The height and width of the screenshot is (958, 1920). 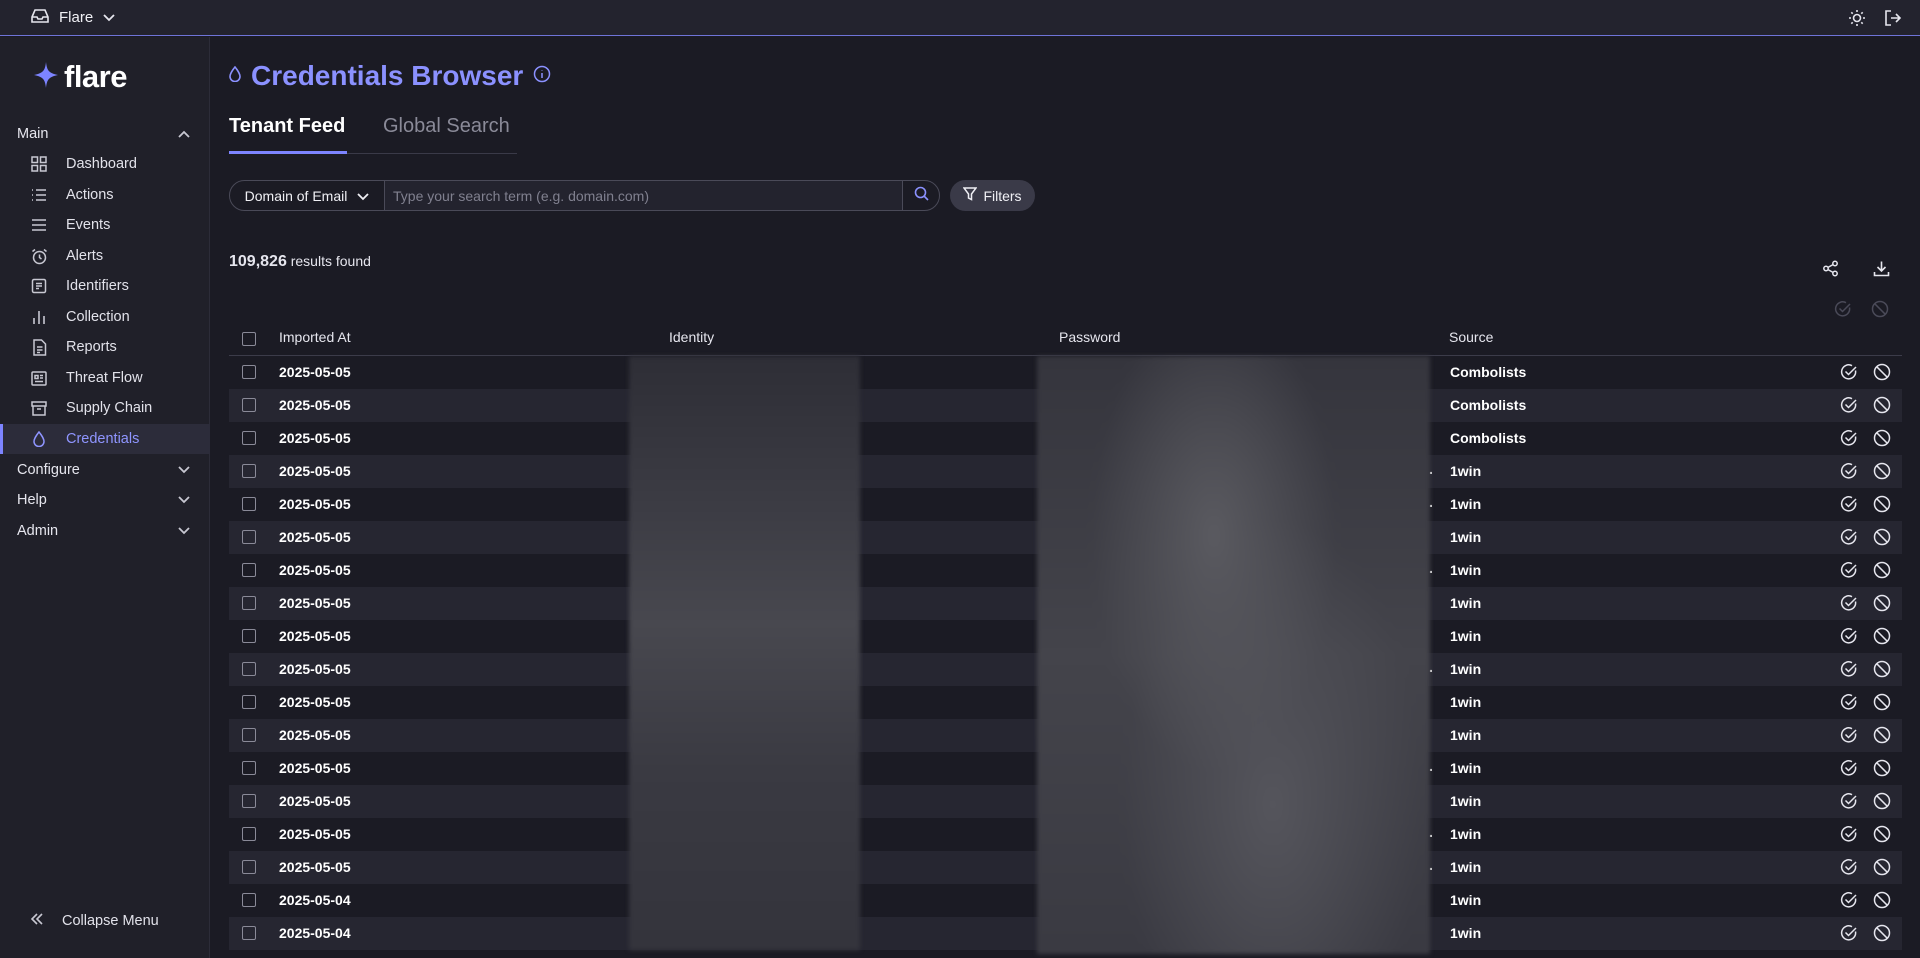 What do you see at coordinates (105, 347) in the screenshot?
I see `sidebar-item-reports: Reports` at bounding box center [105, 347].